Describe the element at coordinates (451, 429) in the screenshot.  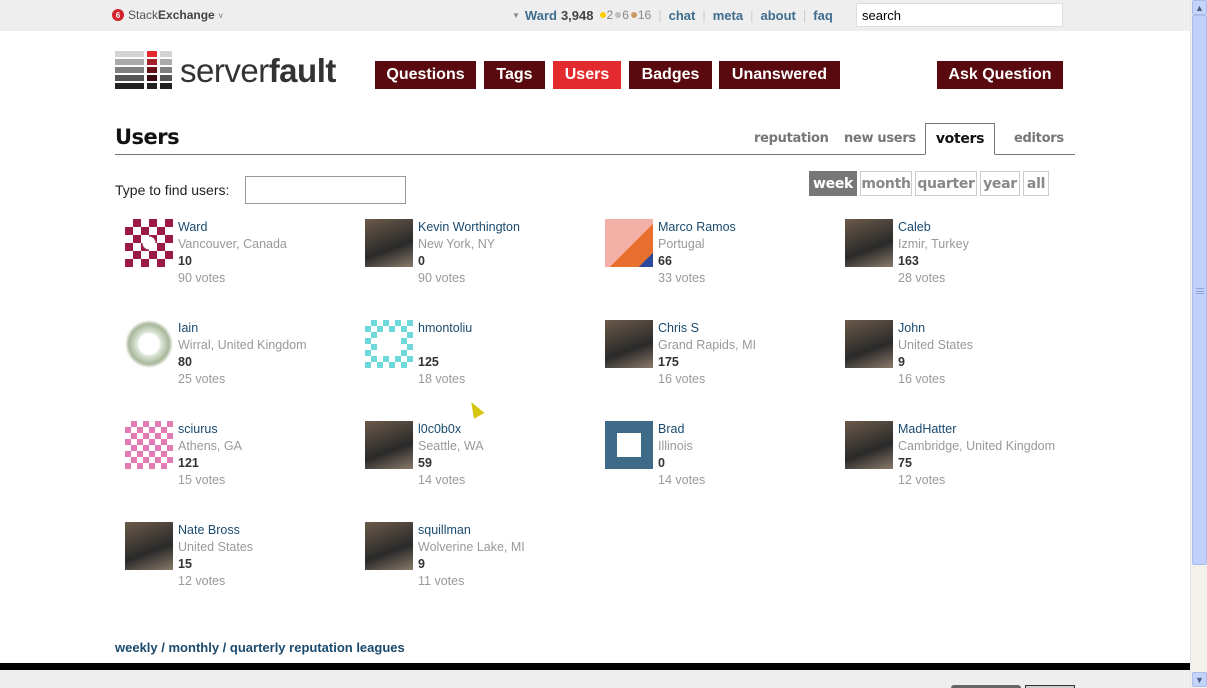
I see `user-name-link: l0c0b0x` at that location.